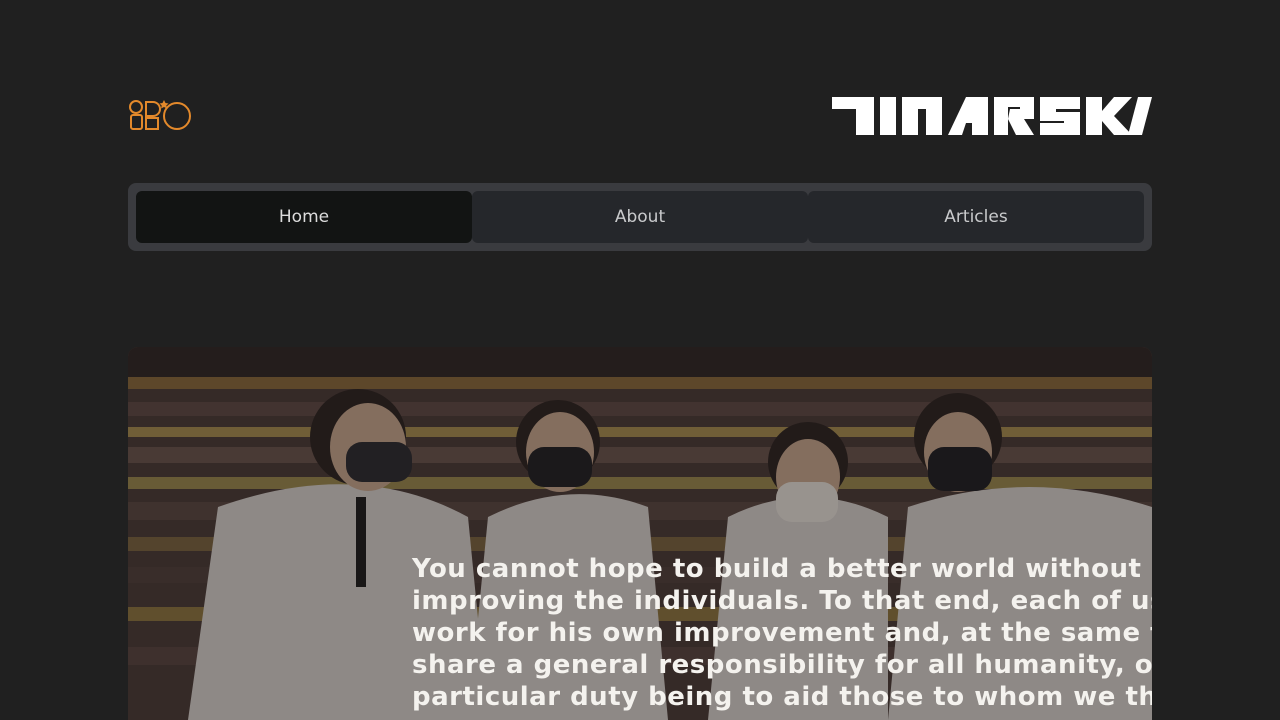  I want to click on tab-about: About, so click(640, 217).